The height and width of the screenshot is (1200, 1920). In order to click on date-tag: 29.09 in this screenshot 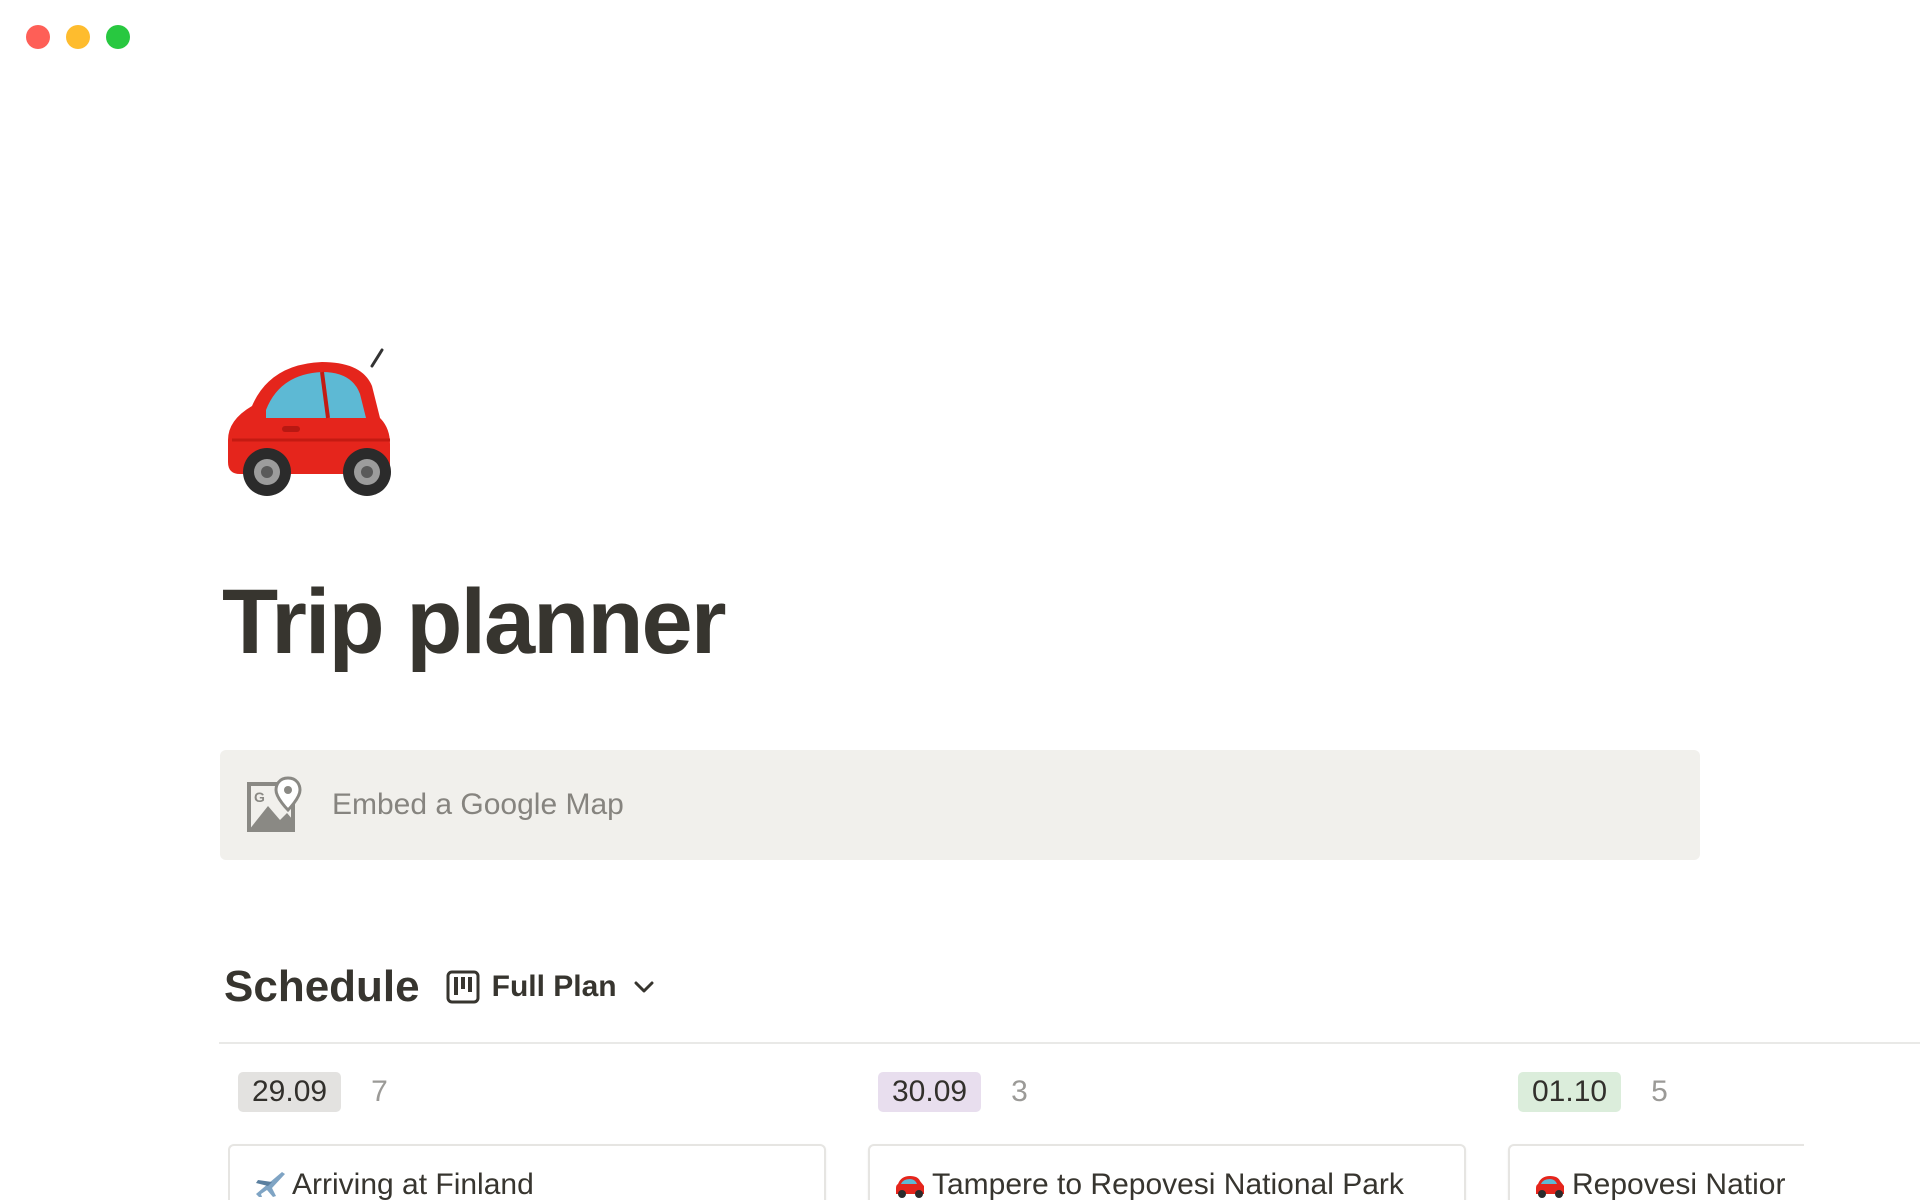, I will do `click(290, 1092)`.